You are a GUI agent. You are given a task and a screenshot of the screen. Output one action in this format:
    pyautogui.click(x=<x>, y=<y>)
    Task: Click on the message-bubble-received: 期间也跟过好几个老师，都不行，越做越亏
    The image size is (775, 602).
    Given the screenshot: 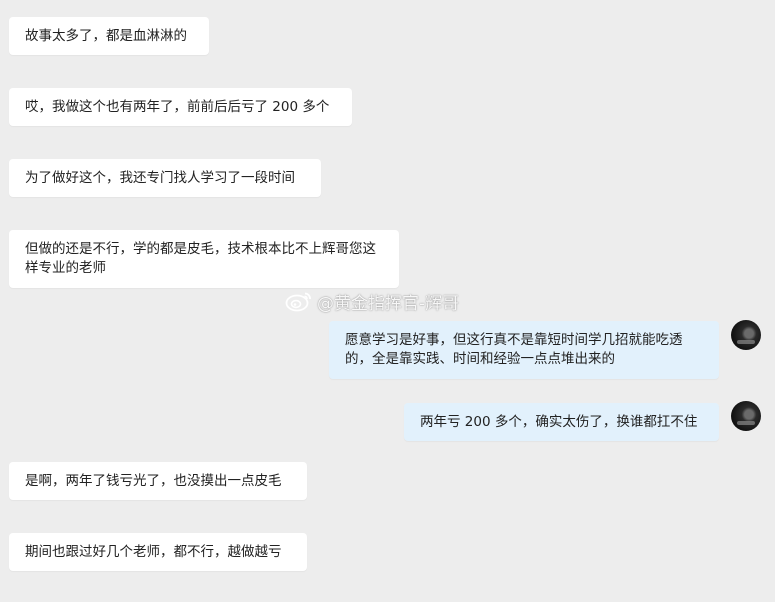 What is the action you would take?
    pyautogui.click(x=158, y=552)
    